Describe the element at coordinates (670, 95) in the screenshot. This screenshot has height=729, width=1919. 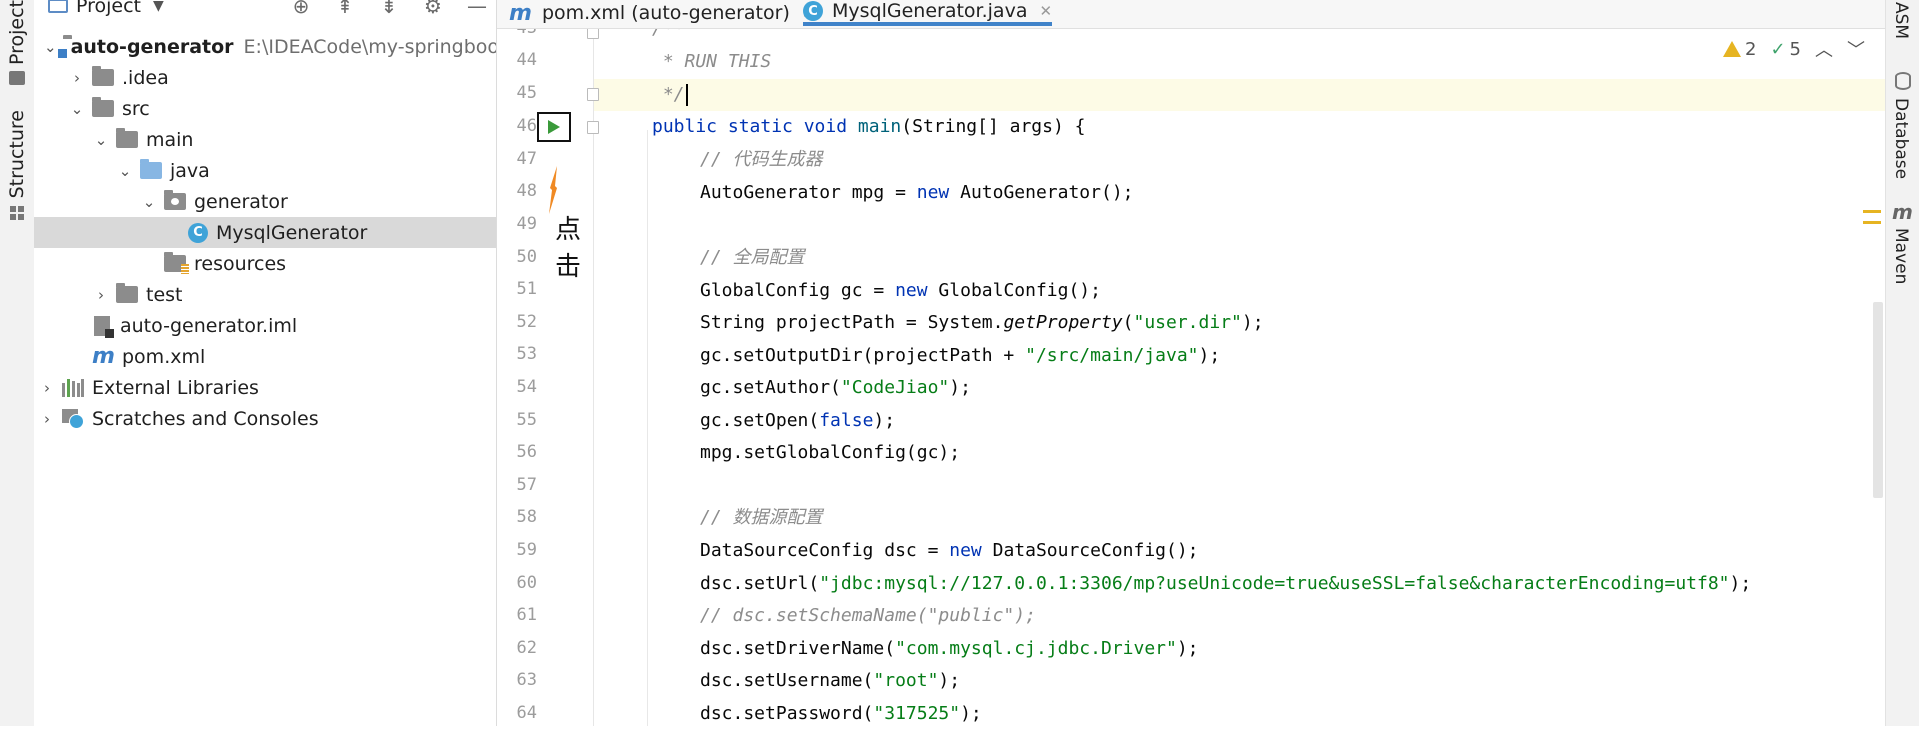
I see `code-line: */` at that location.